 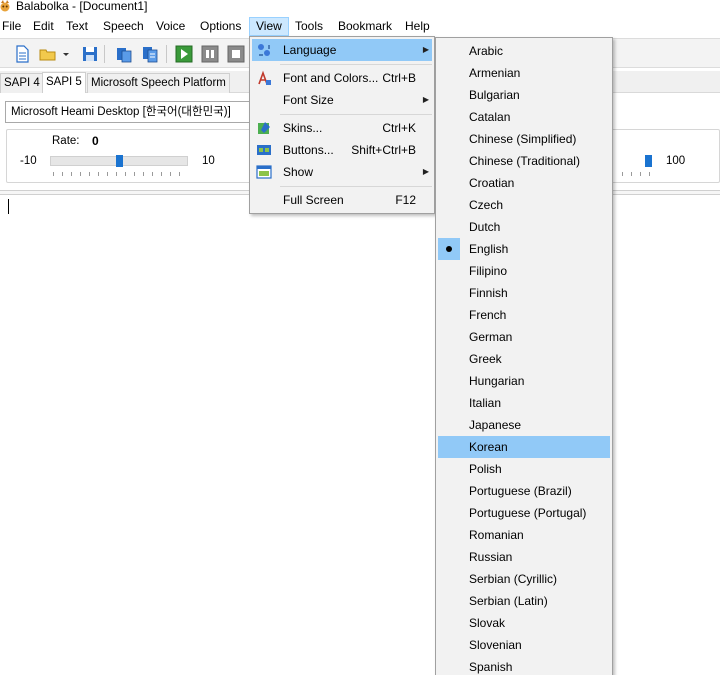 What do you see at coordinates (524, 227) in the screenshot?
I see `language-item-dutch: Dutch` at bounding box center [524, 227].